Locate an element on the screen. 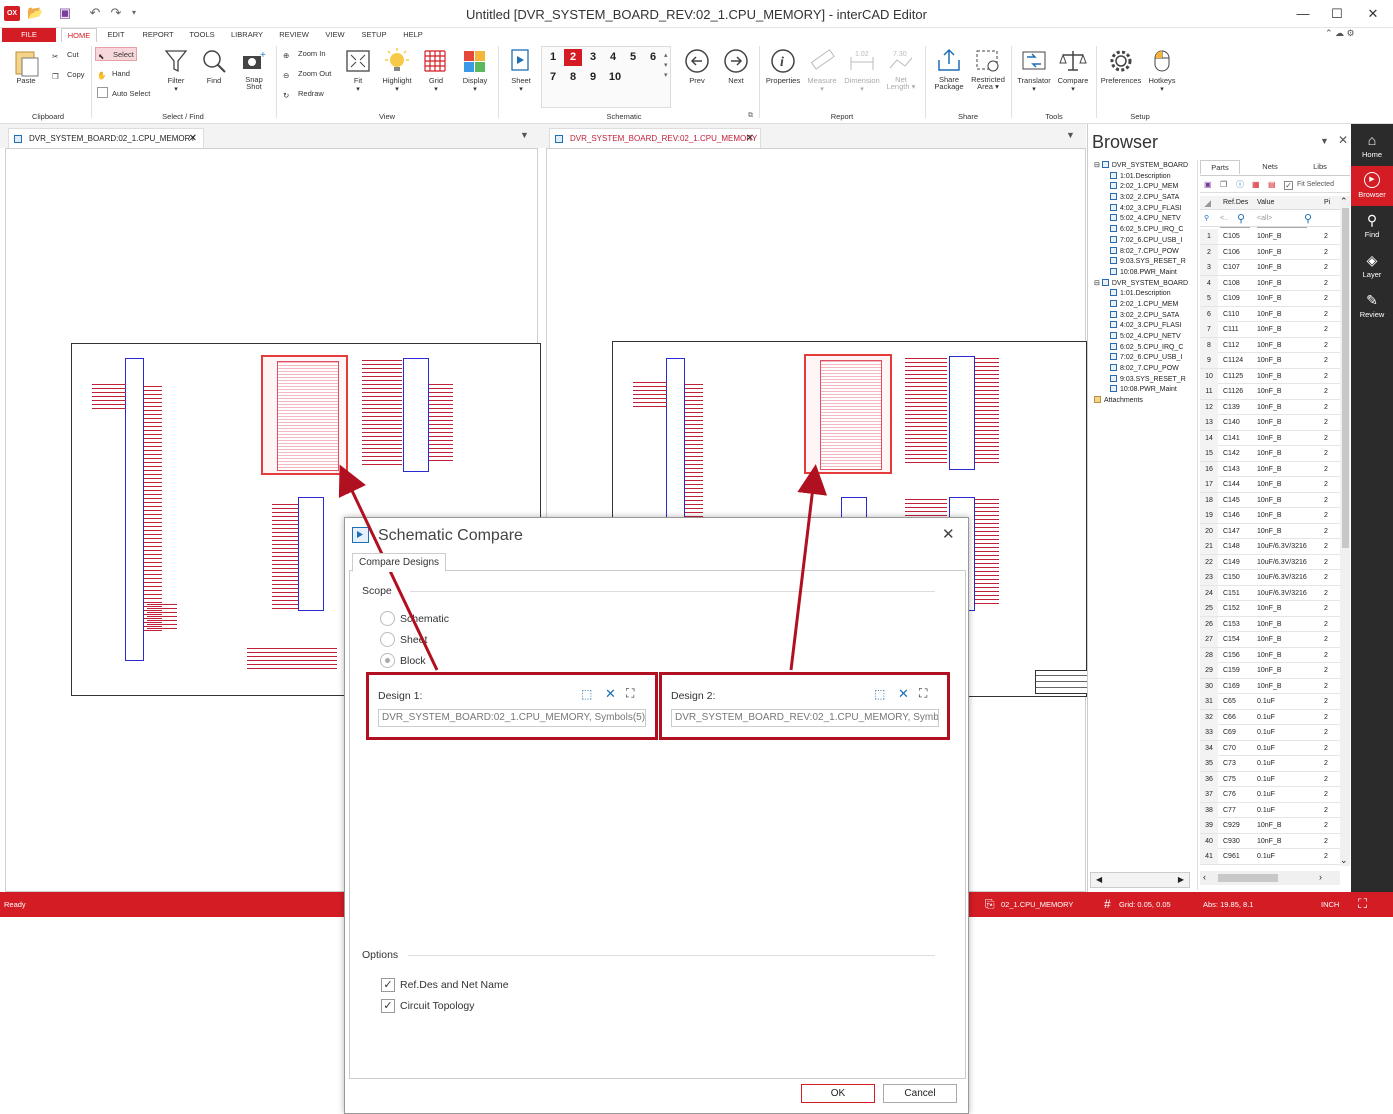 The width and height of the screenshot is (1393, 1114). parts-horizontal-scrollbar: ‹ › is located at coordinates (1270, 878).